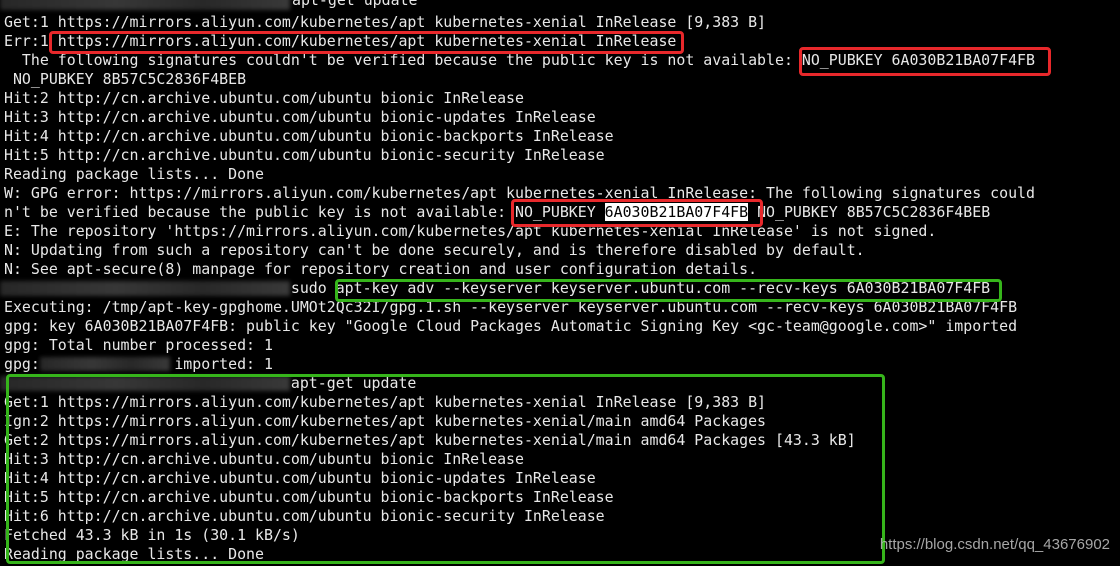  I want to click on selection-suffix: NO_PUBKEY 8B57C5C2836F4BEB, so click(869, 212).